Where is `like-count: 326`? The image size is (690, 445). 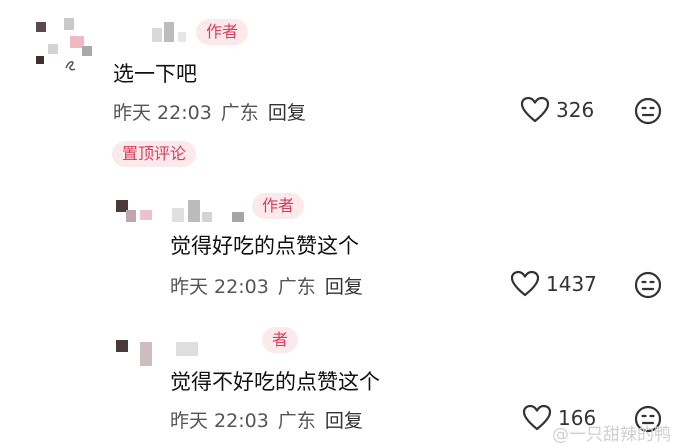 like-count: 326 is located at coordinates (575, 110).